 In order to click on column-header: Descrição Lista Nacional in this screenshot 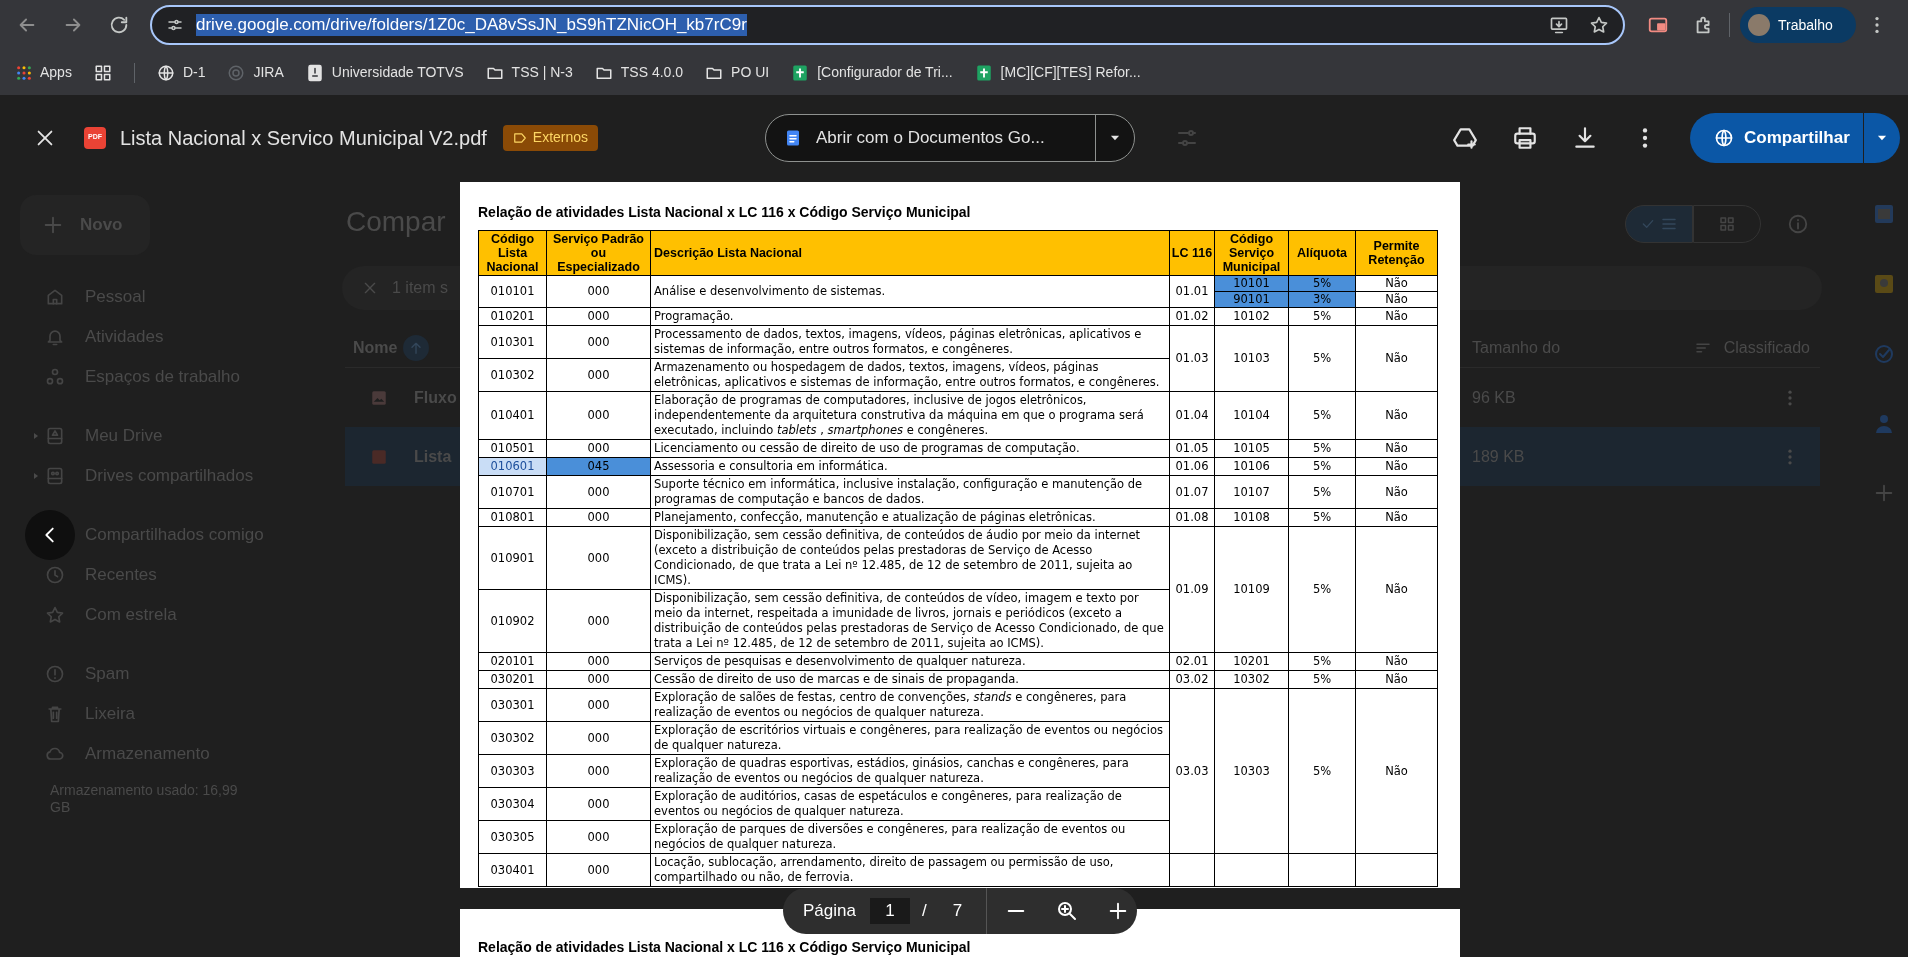, I will do `click(910, 253)`.